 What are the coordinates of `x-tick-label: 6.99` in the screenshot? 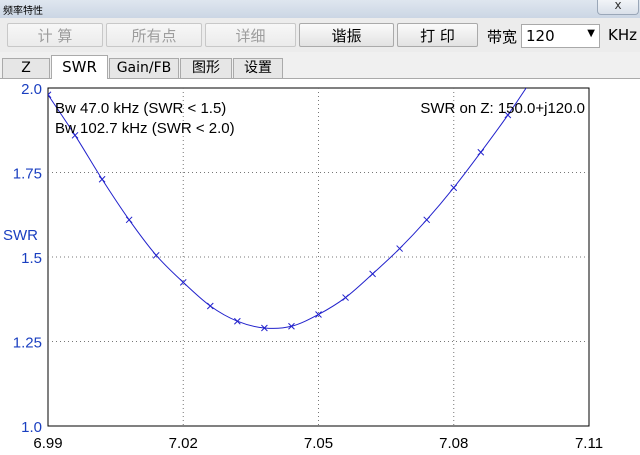 It's located at (47, 443).